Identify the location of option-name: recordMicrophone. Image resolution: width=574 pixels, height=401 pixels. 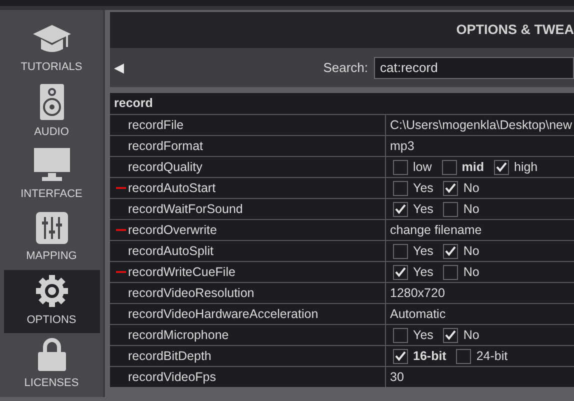
(178, 335).